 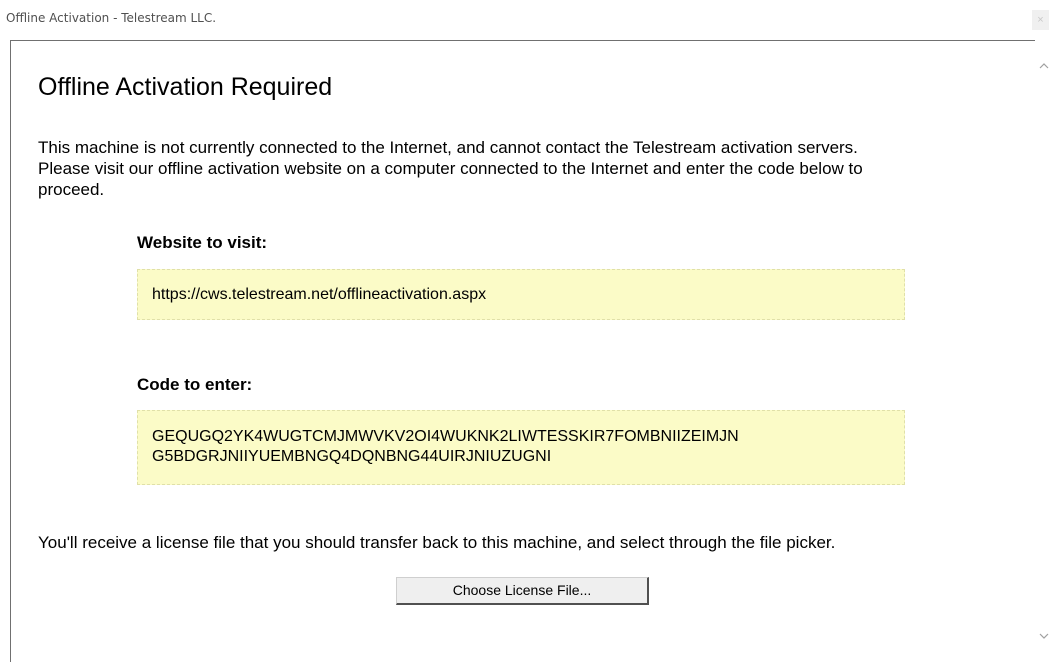 What do you see at coordinates (1044, 636) in the screenshot?
I see `chevron-down-icon` at bounding box center [1044, 636].